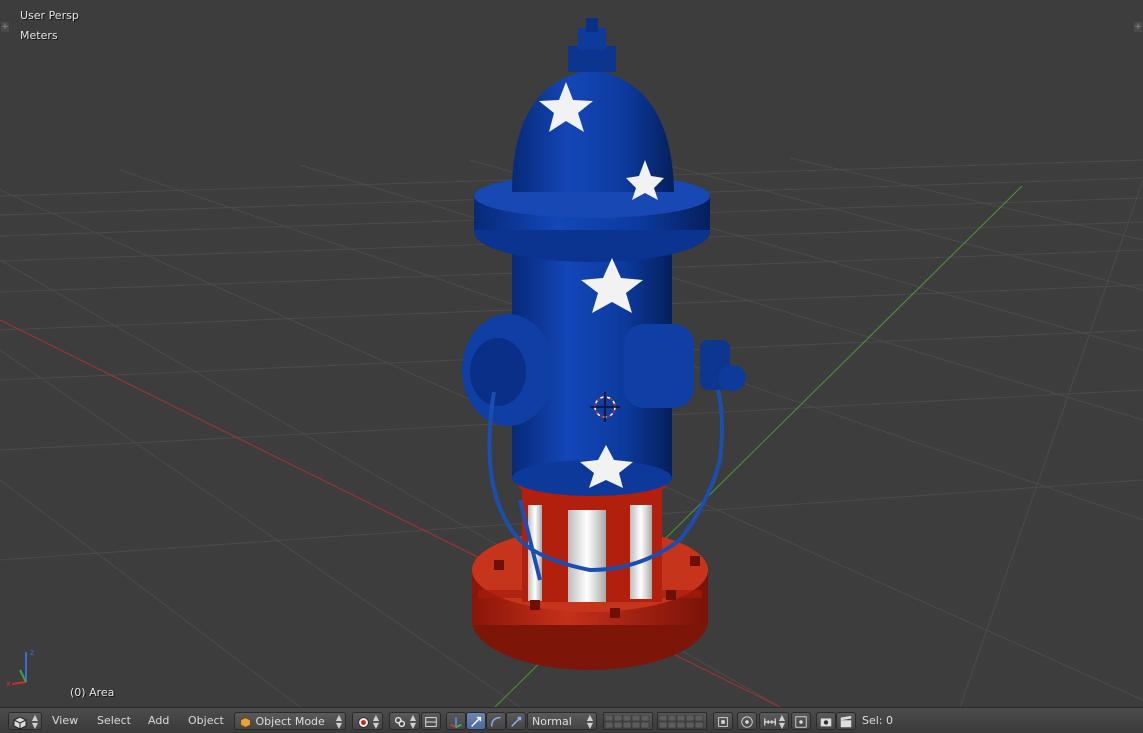  I want to click on object-info: (0) Area, so click(92, 692).